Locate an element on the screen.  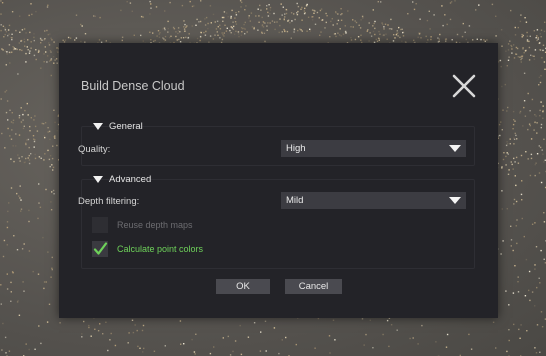
quality-select: High is located at coordinates (373, 148).